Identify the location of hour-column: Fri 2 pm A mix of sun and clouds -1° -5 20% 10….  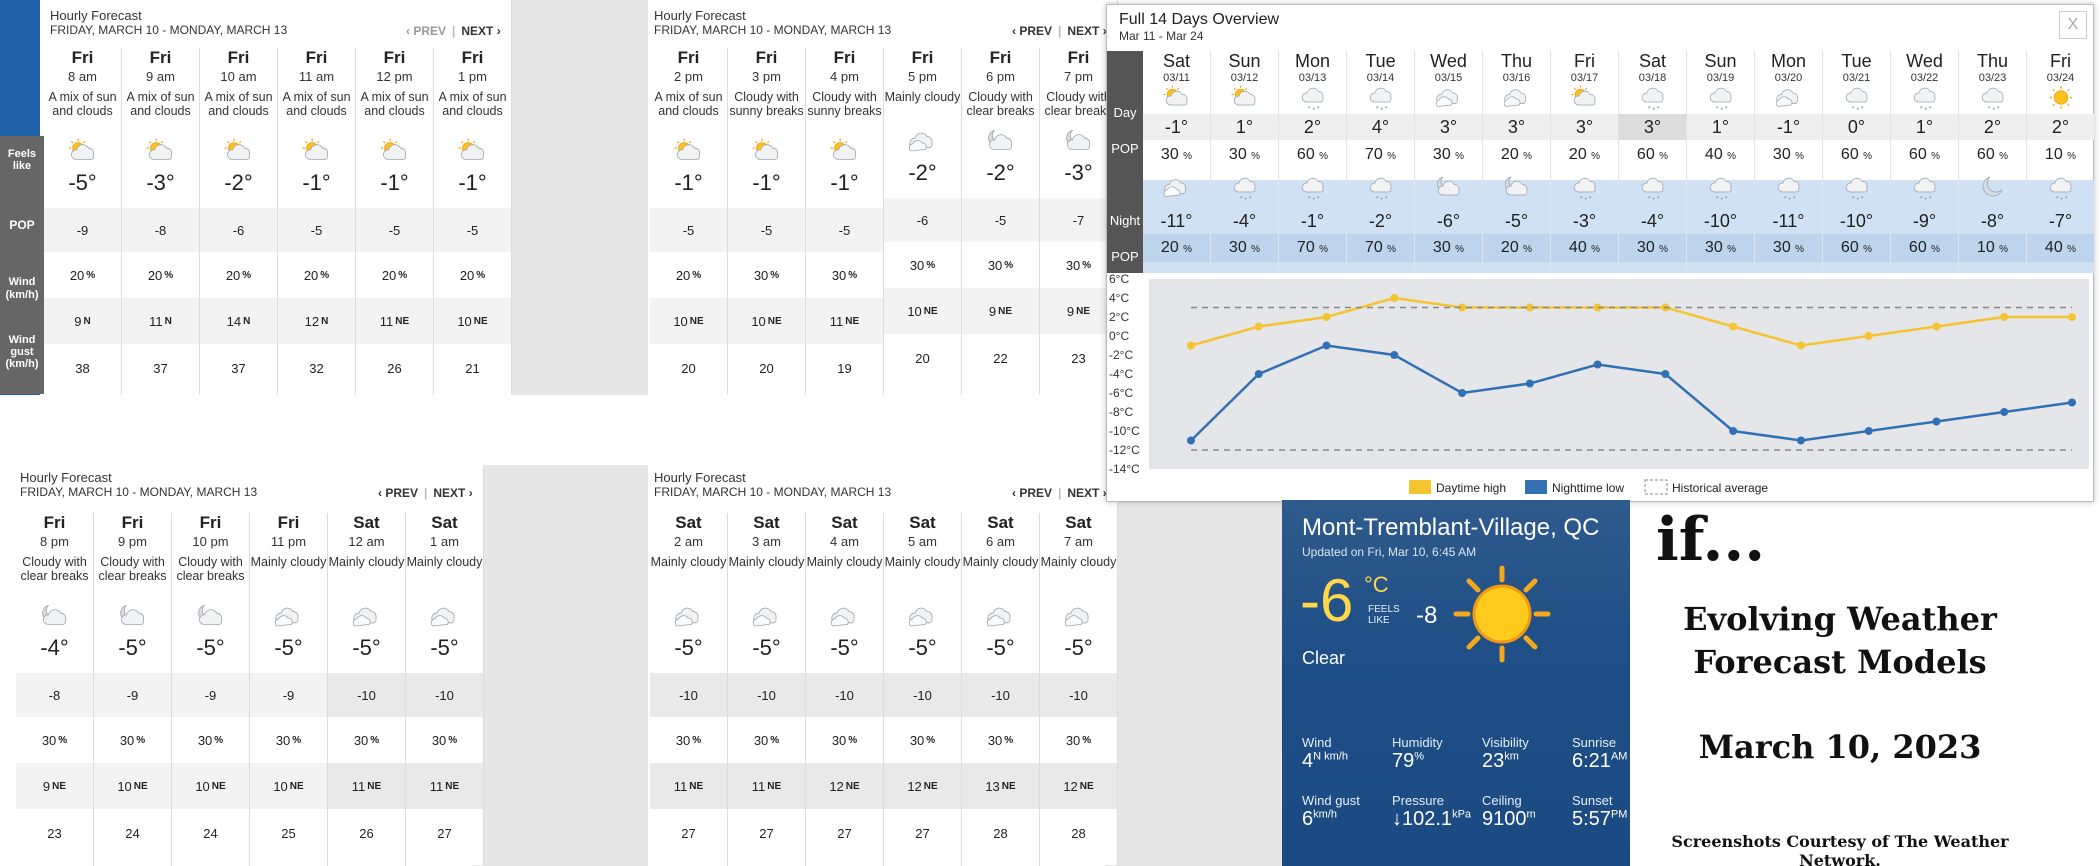
(689, 221).